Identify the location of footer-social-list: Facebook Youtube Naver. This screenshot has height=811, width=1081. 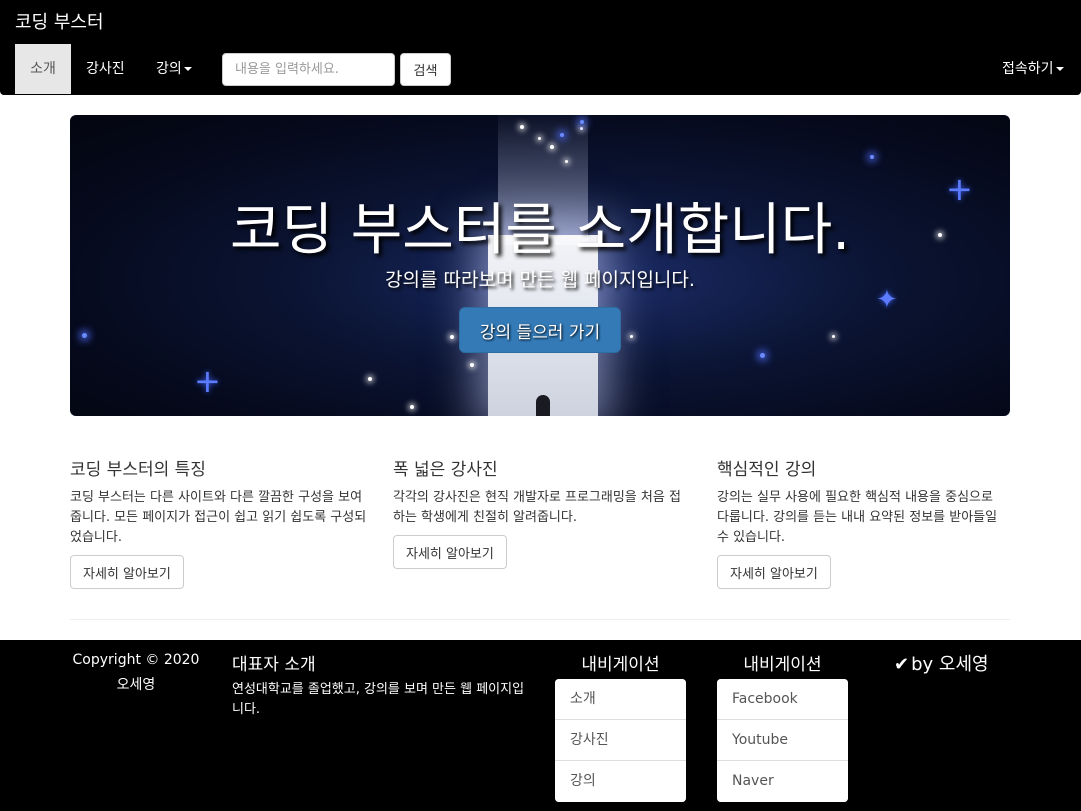
(782, 740).